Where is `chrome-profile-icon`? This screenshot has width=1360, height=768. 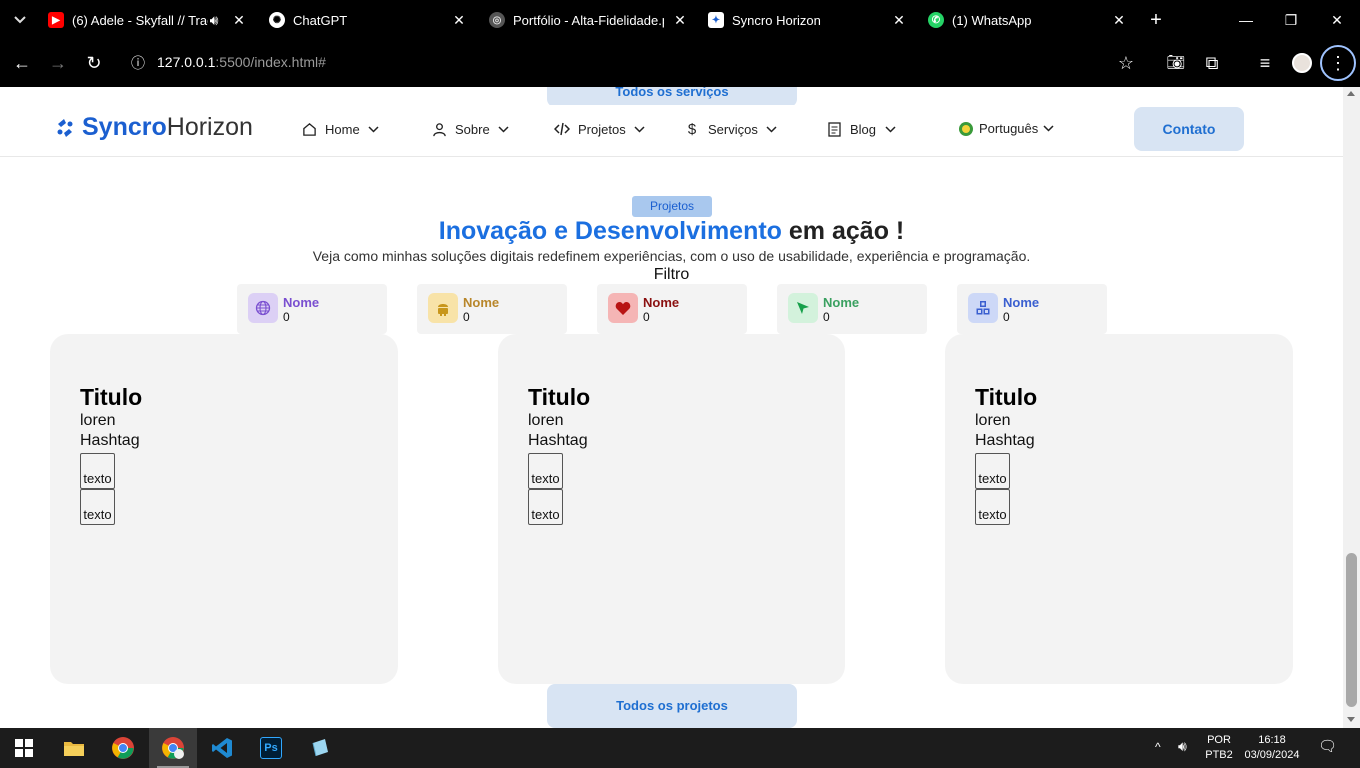
chrome-profile-icon is located at coordinates (173, 748).